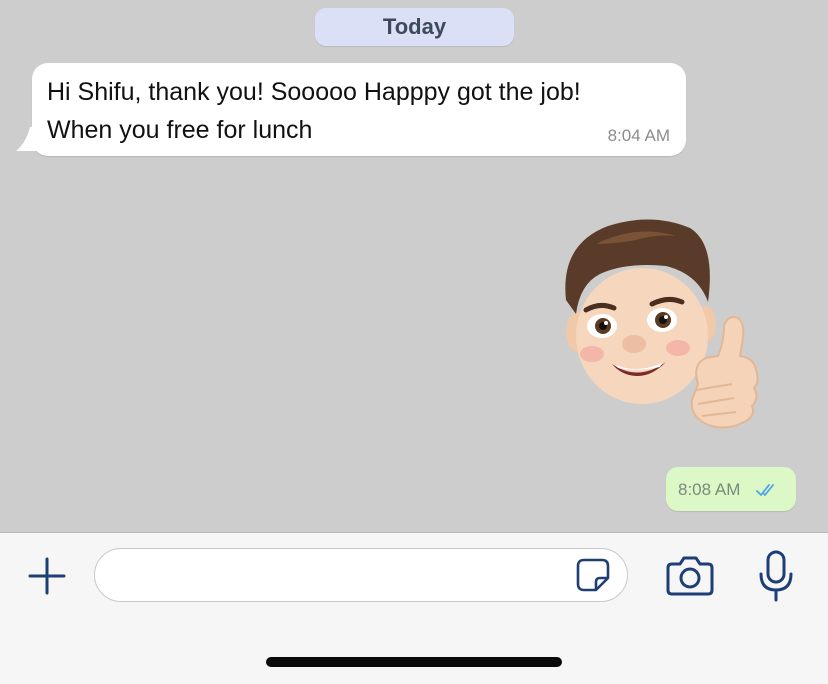 The image size is (828, 684). I want to click on outgoing-message-status: 8:08 AM, so click(731, 489).